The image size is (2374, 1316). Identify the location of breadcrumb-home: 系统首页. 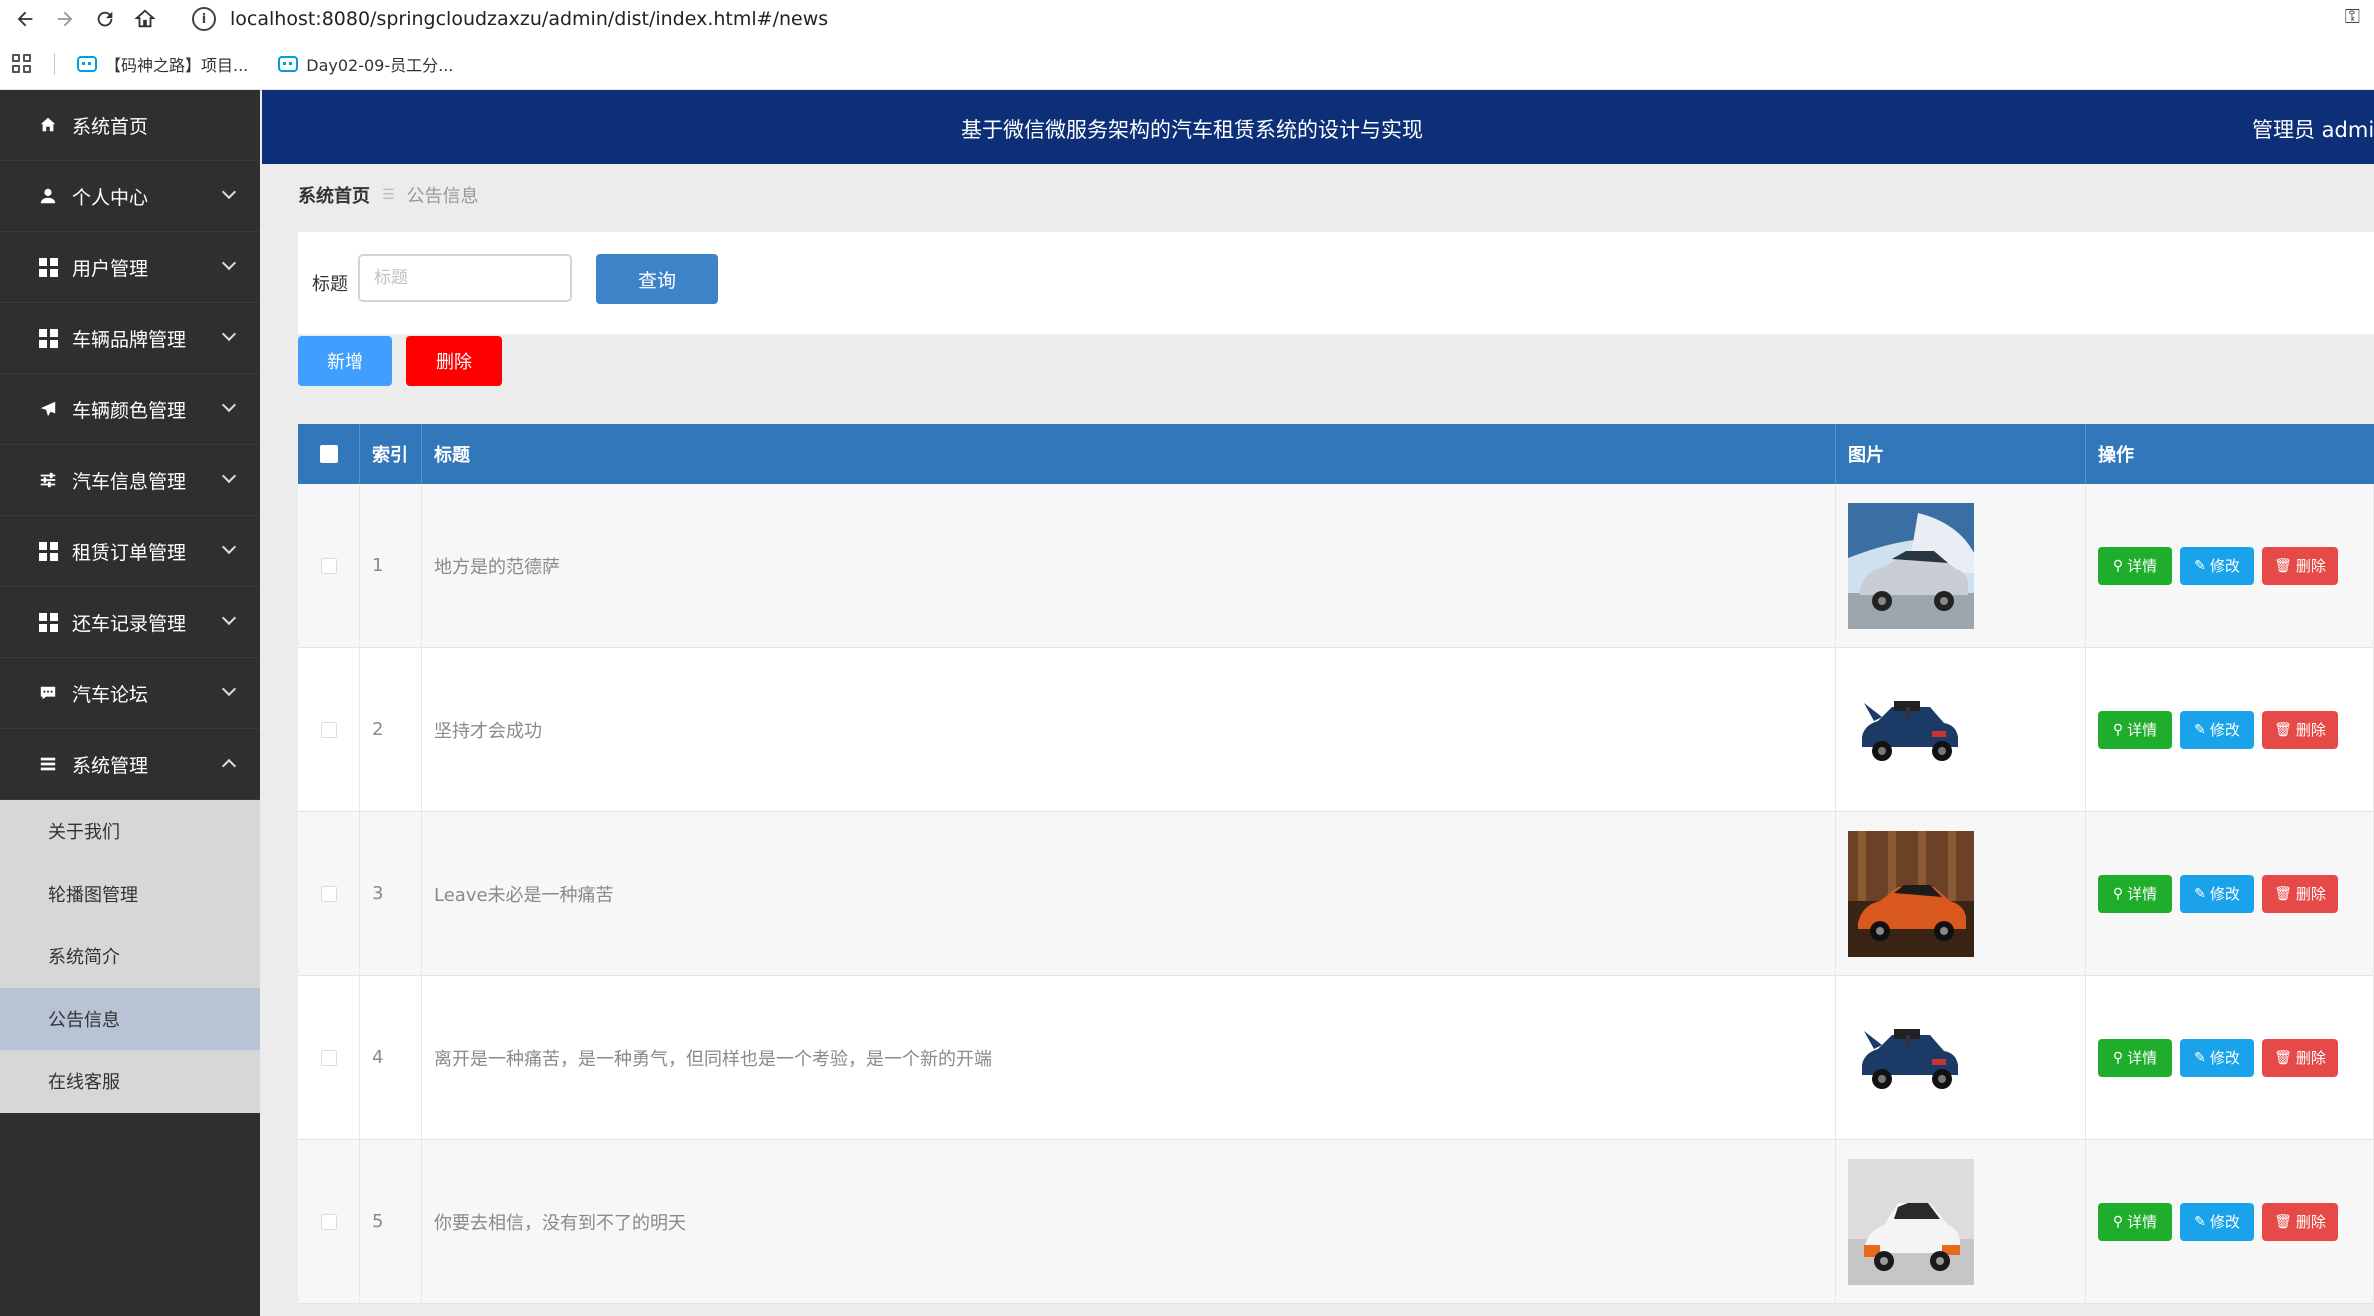
(334, 195).